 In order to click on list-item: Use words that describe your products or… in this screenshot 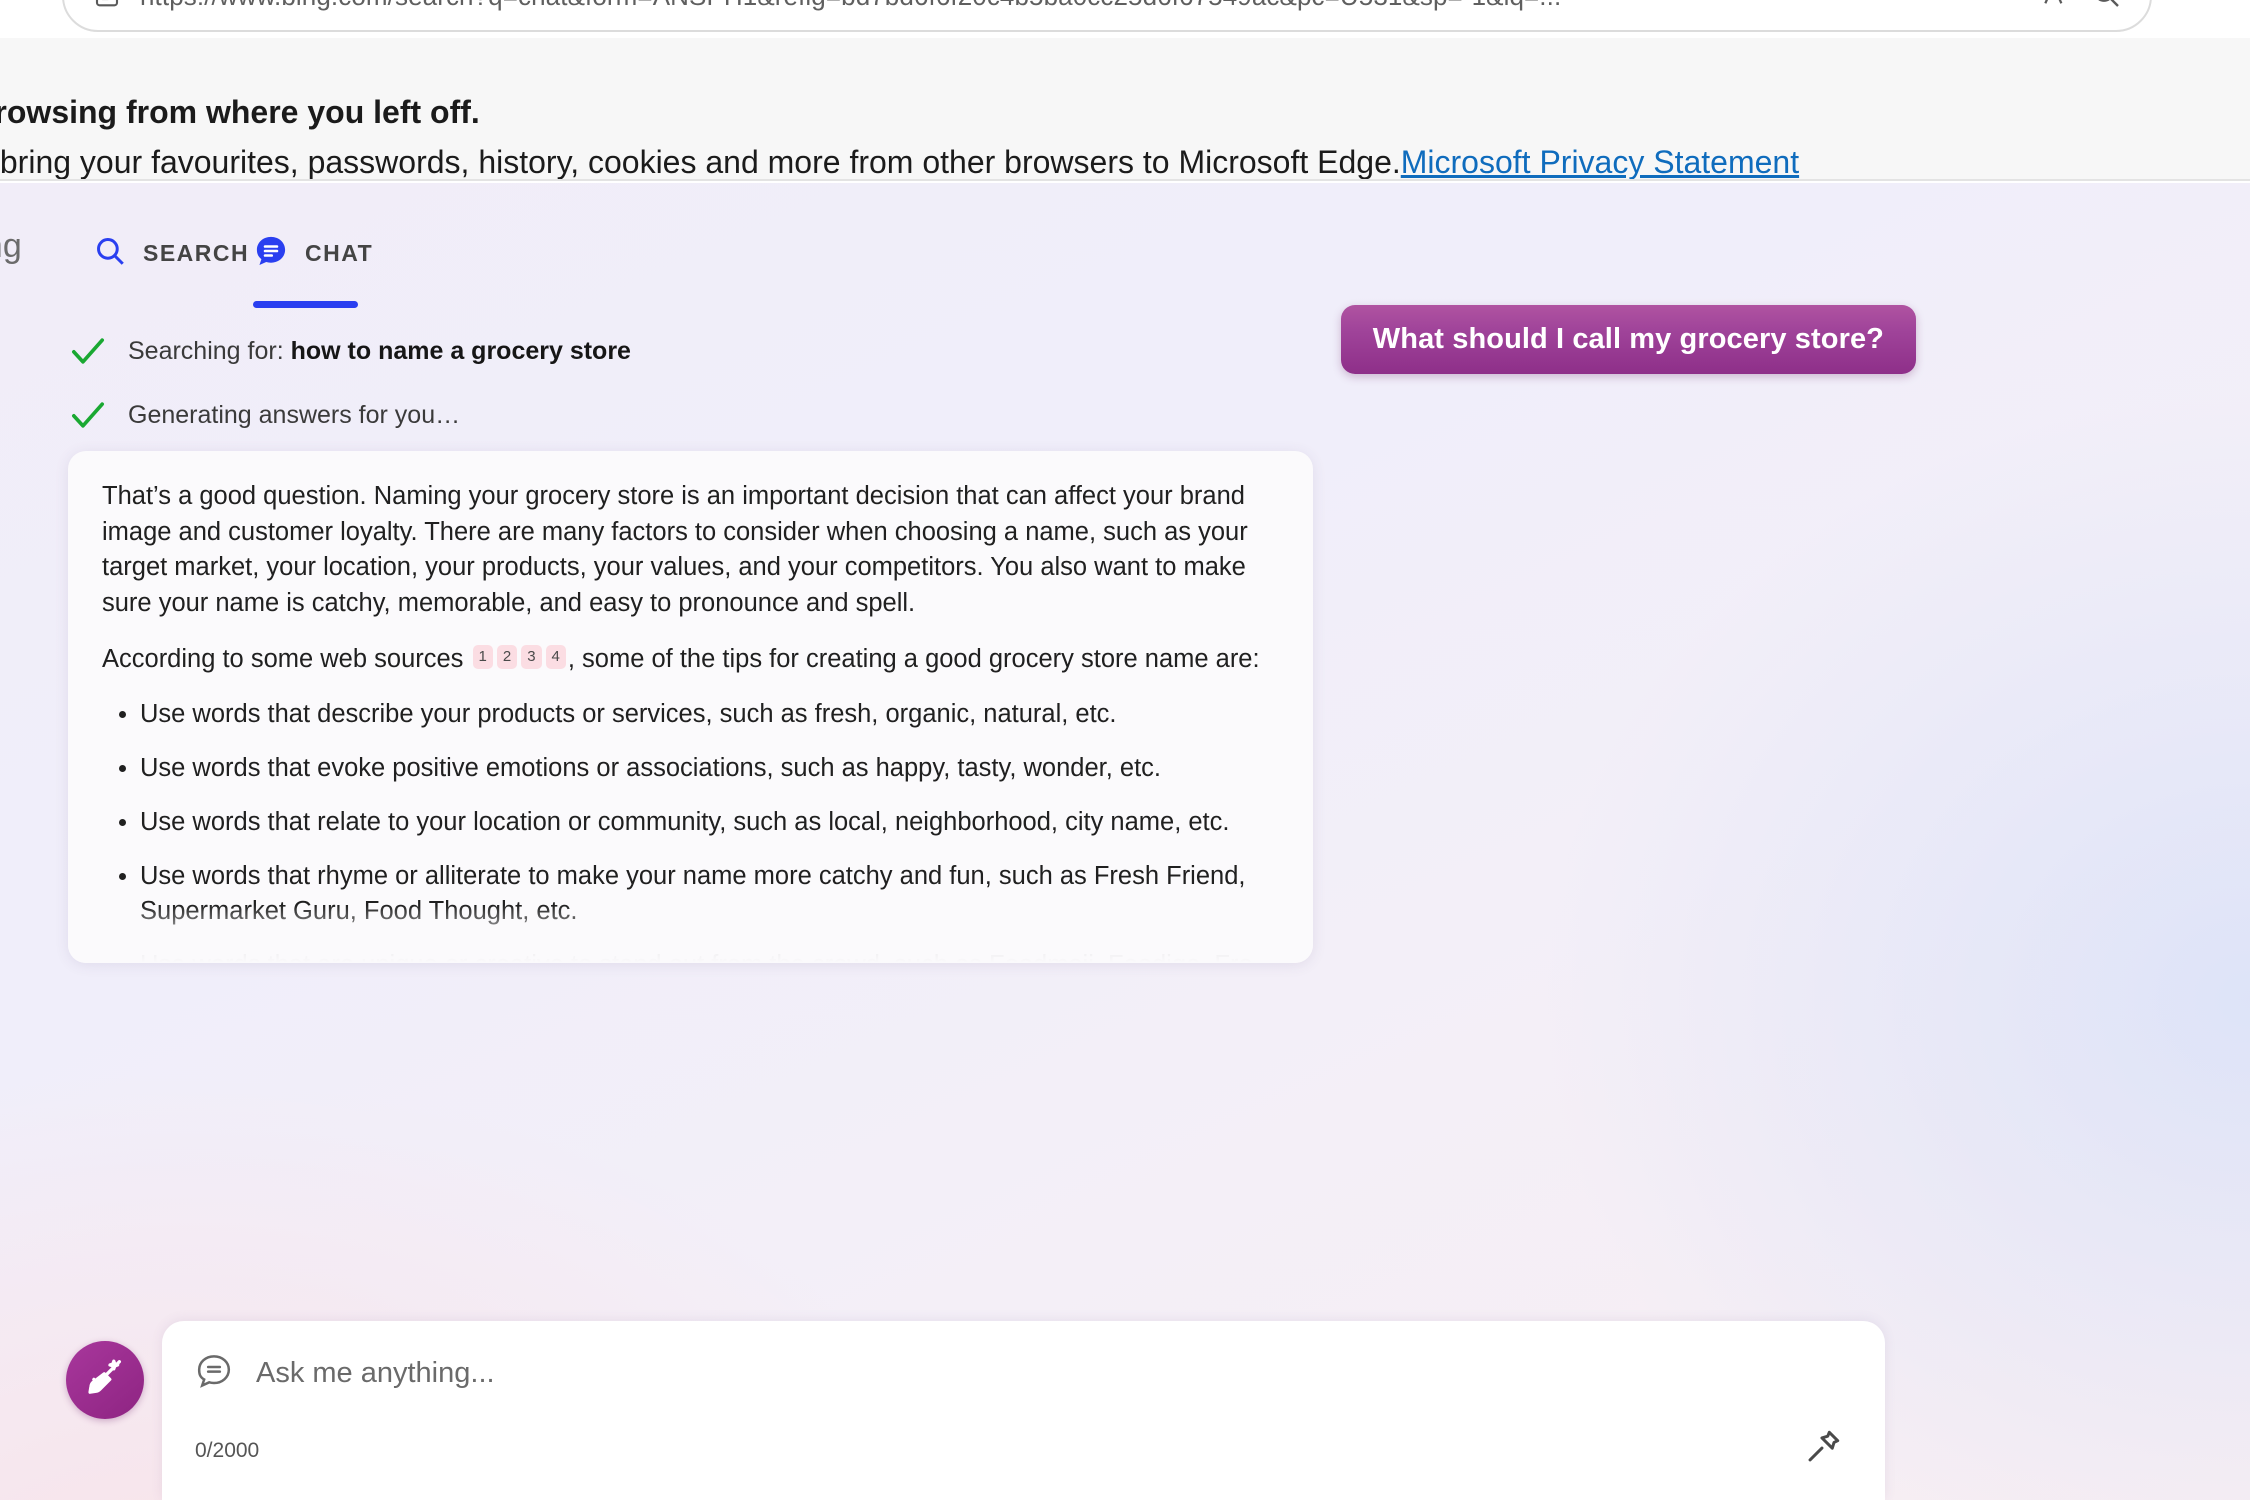, I will do `click(709, 715)`.